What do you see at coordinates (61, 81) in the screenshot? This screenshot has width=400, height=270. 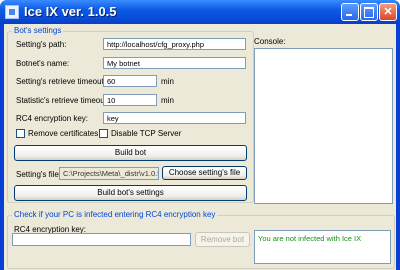 I see `settings-timeout-label: Setting's retrieve timeout:` at bounding box center [61, 81].